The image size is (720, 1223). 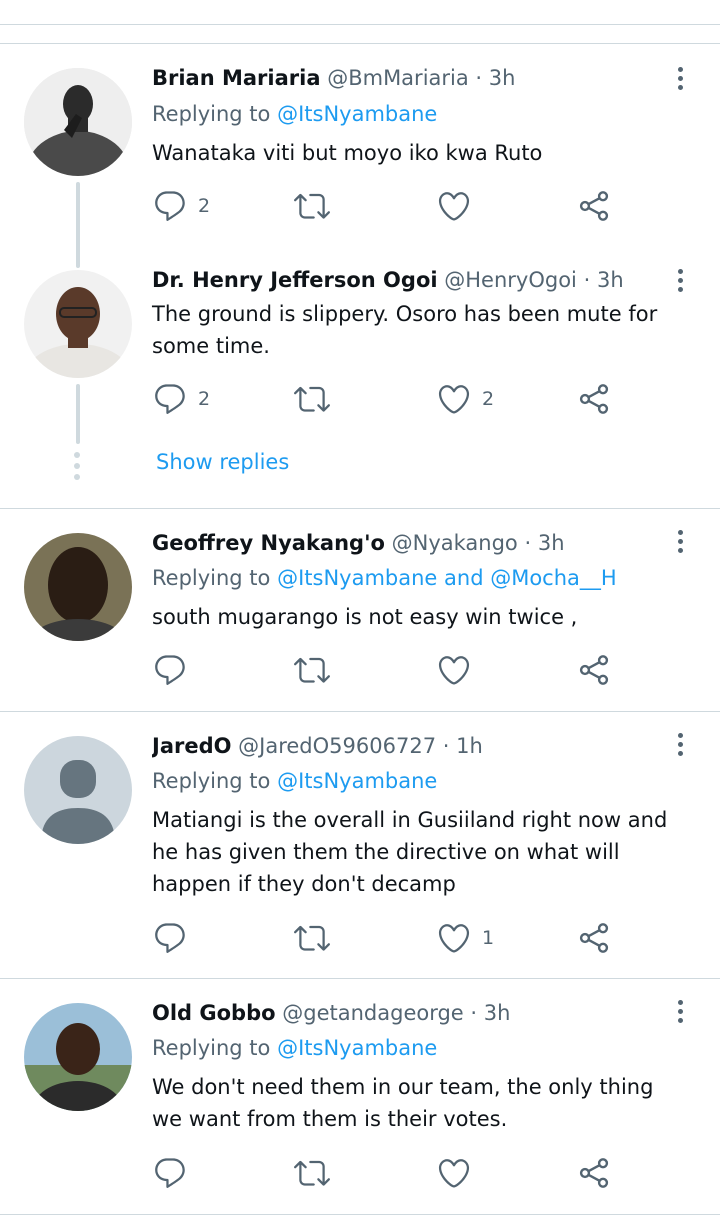 I want to click on action-bar: 2 2, so click(x=392, y=399).